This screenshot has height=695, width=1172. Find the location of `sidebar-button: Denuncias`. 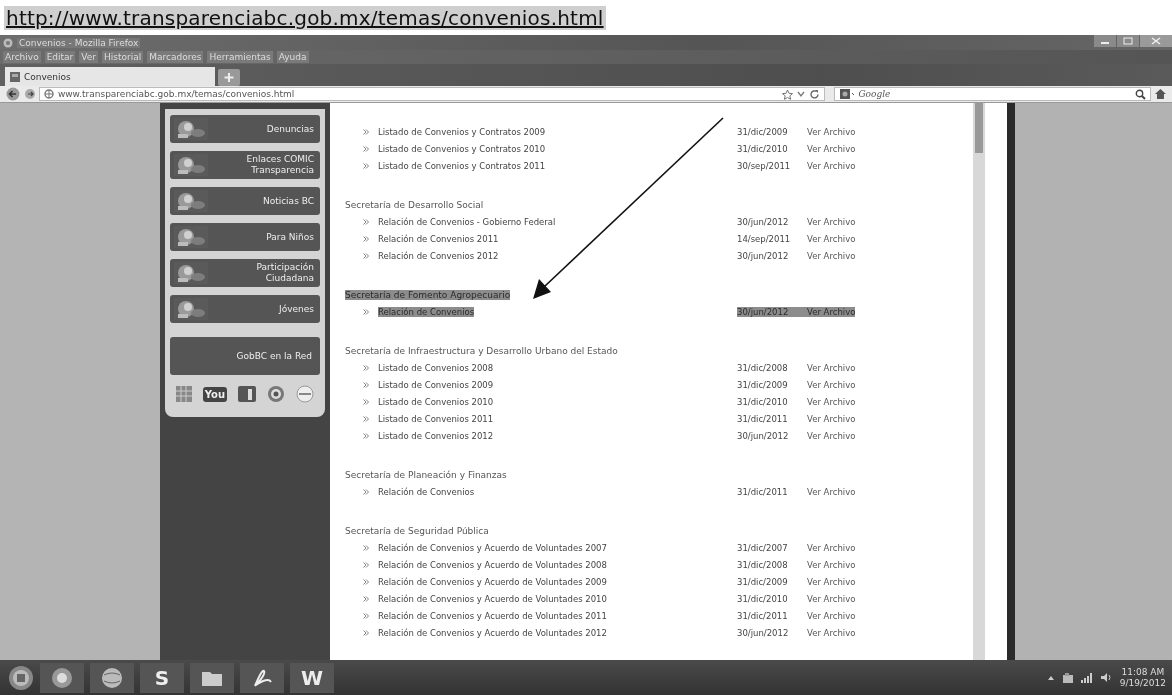

sidebar-button: Denuncias is located at coordinates (245, 129).